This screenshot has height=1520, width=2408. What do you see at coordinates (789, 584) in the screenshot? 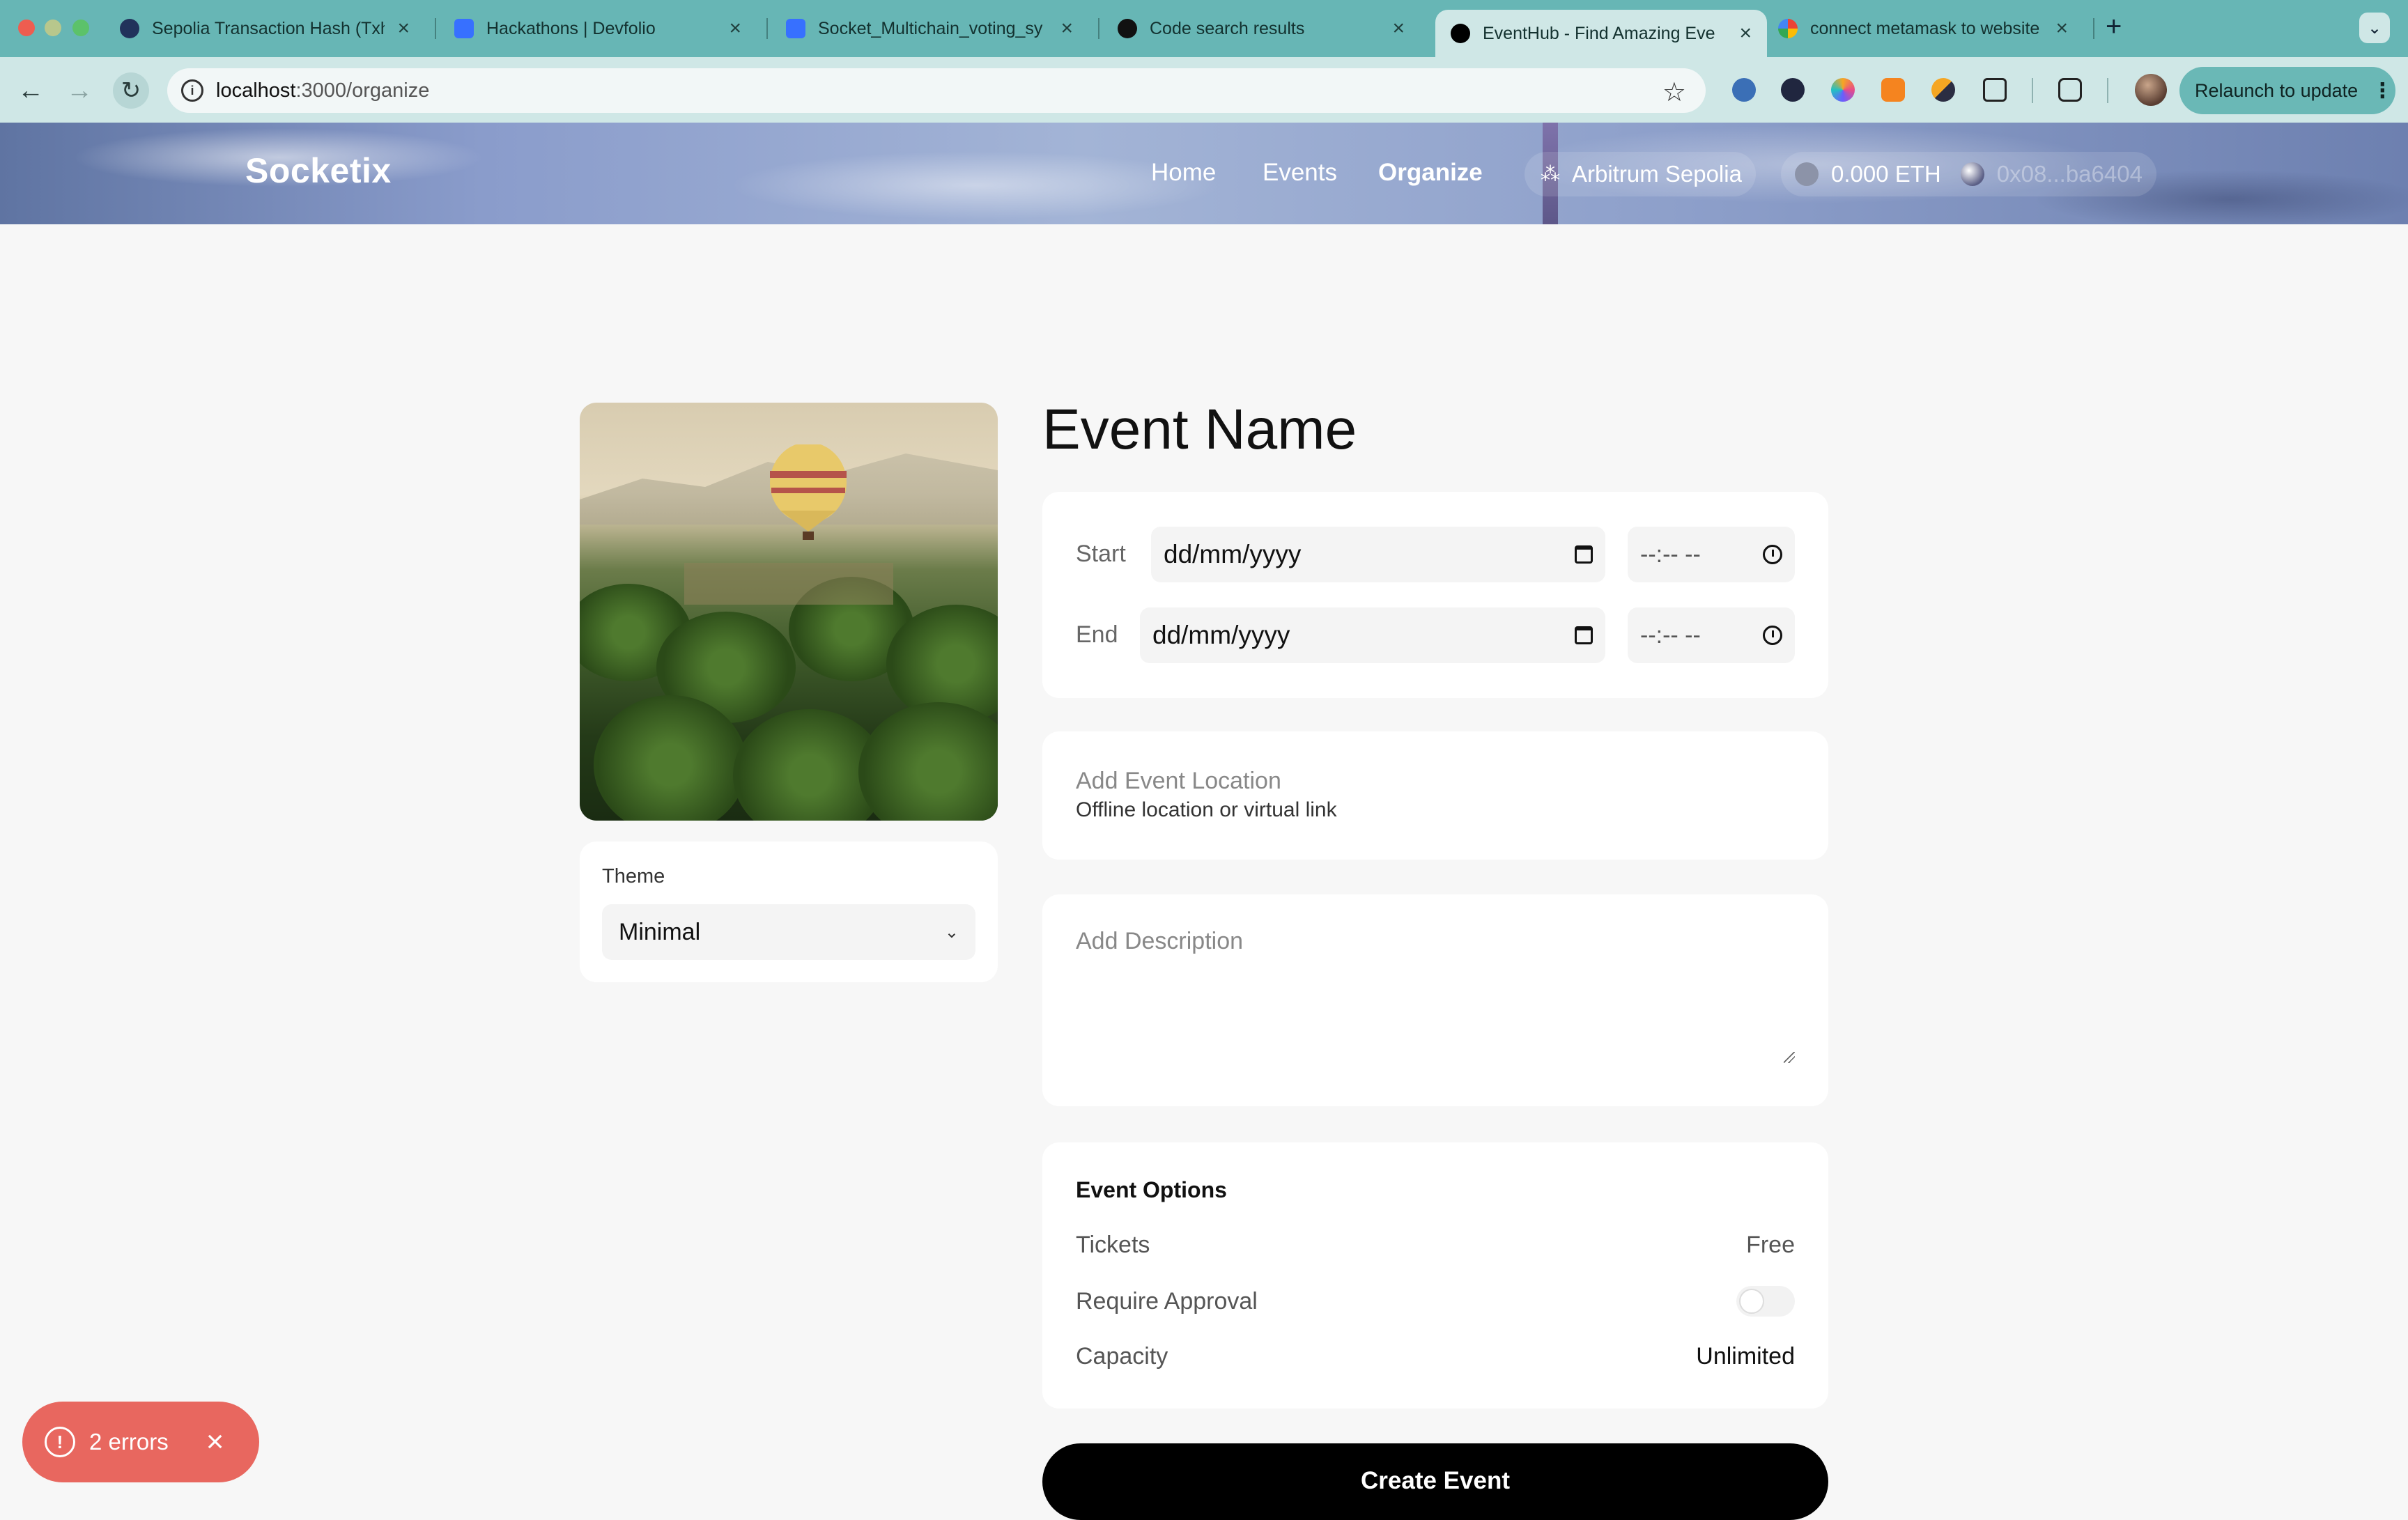
I see `cover-buildings` at bounding box center [789, 584].